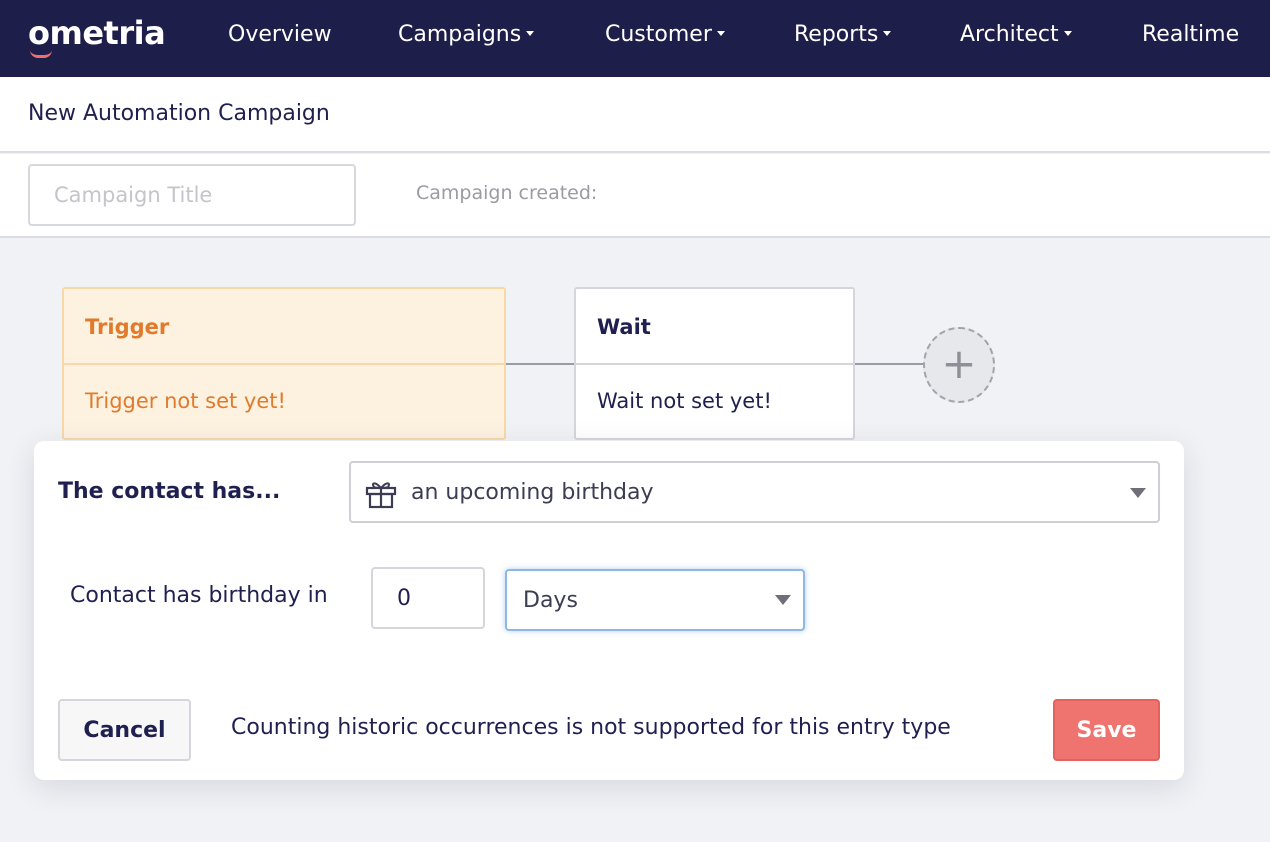 The image size is (1270, 842). I want to click on cancel-button: Cancel, so click(124, 730).